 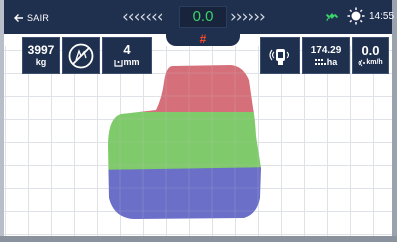 What do you see at coordinates (320, 61) in the screenshot?
I see `area-grid-icon` at bounding box center [320, 61].